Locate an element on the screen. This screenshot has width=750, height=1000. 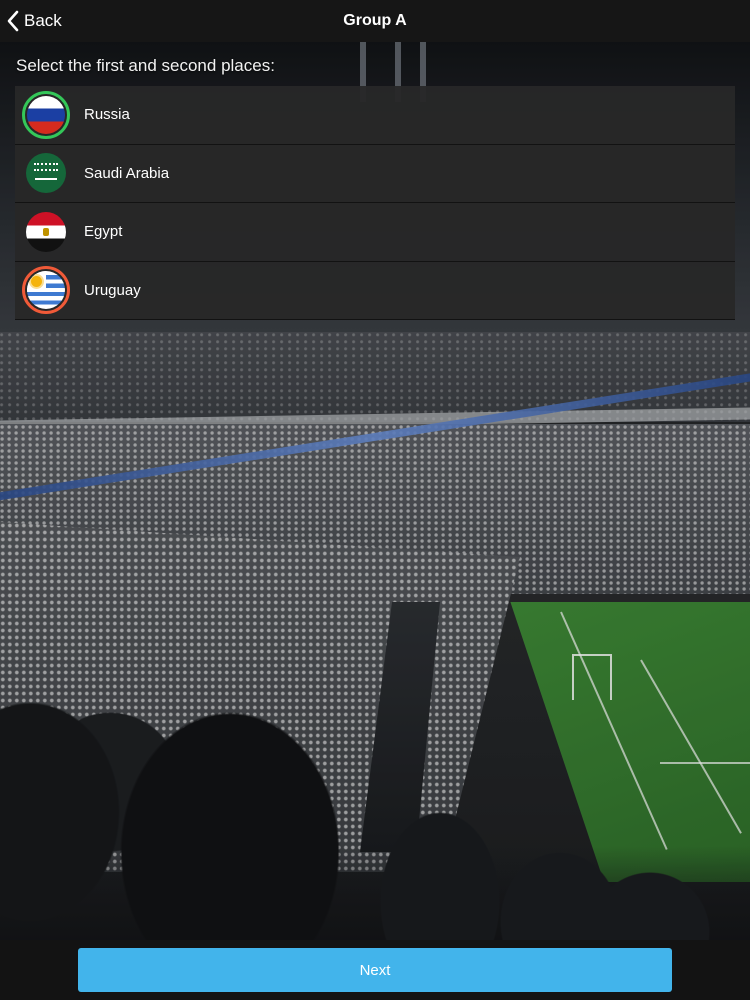
team-name: Uruguay is located at coordinates (112, 290).